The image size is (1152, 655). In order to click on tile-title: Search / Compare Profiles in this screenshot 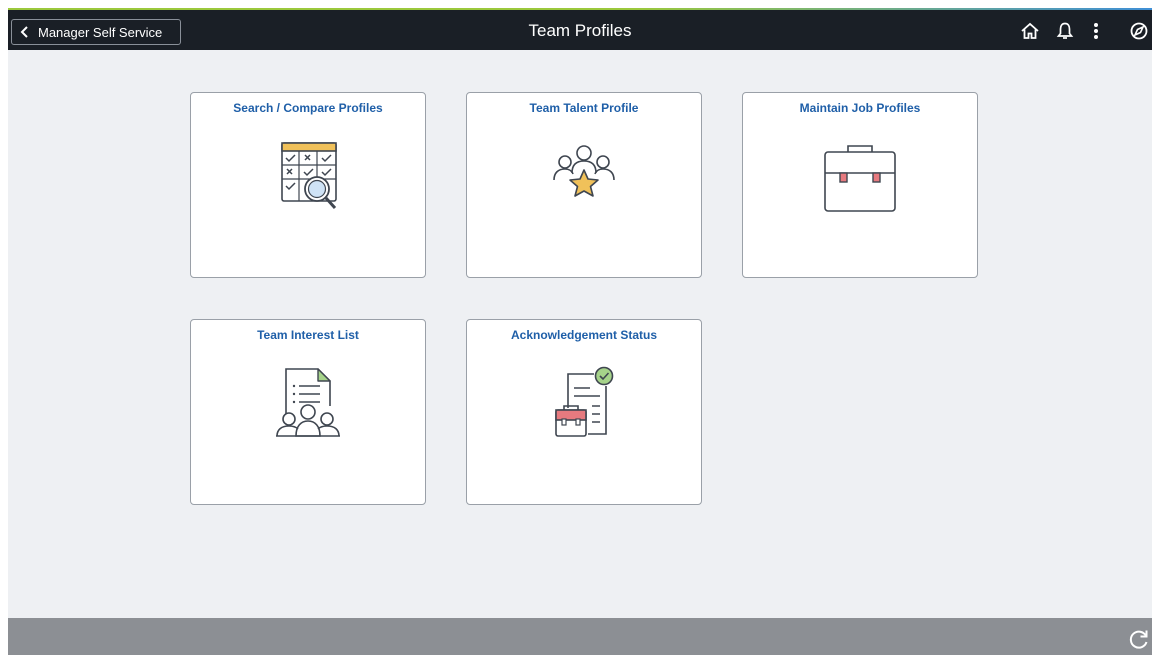, I will do `click(308, 108)`.